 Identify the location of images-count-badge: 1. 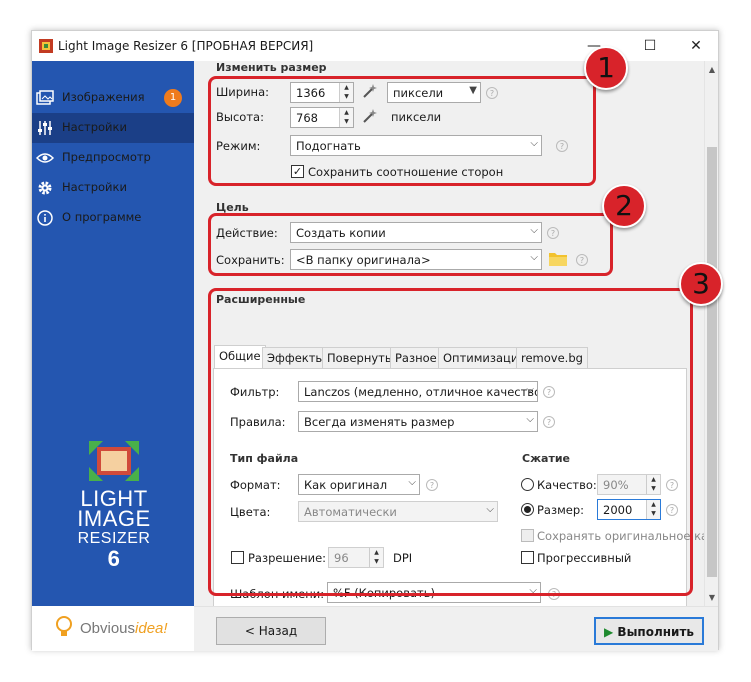
(173, 98).